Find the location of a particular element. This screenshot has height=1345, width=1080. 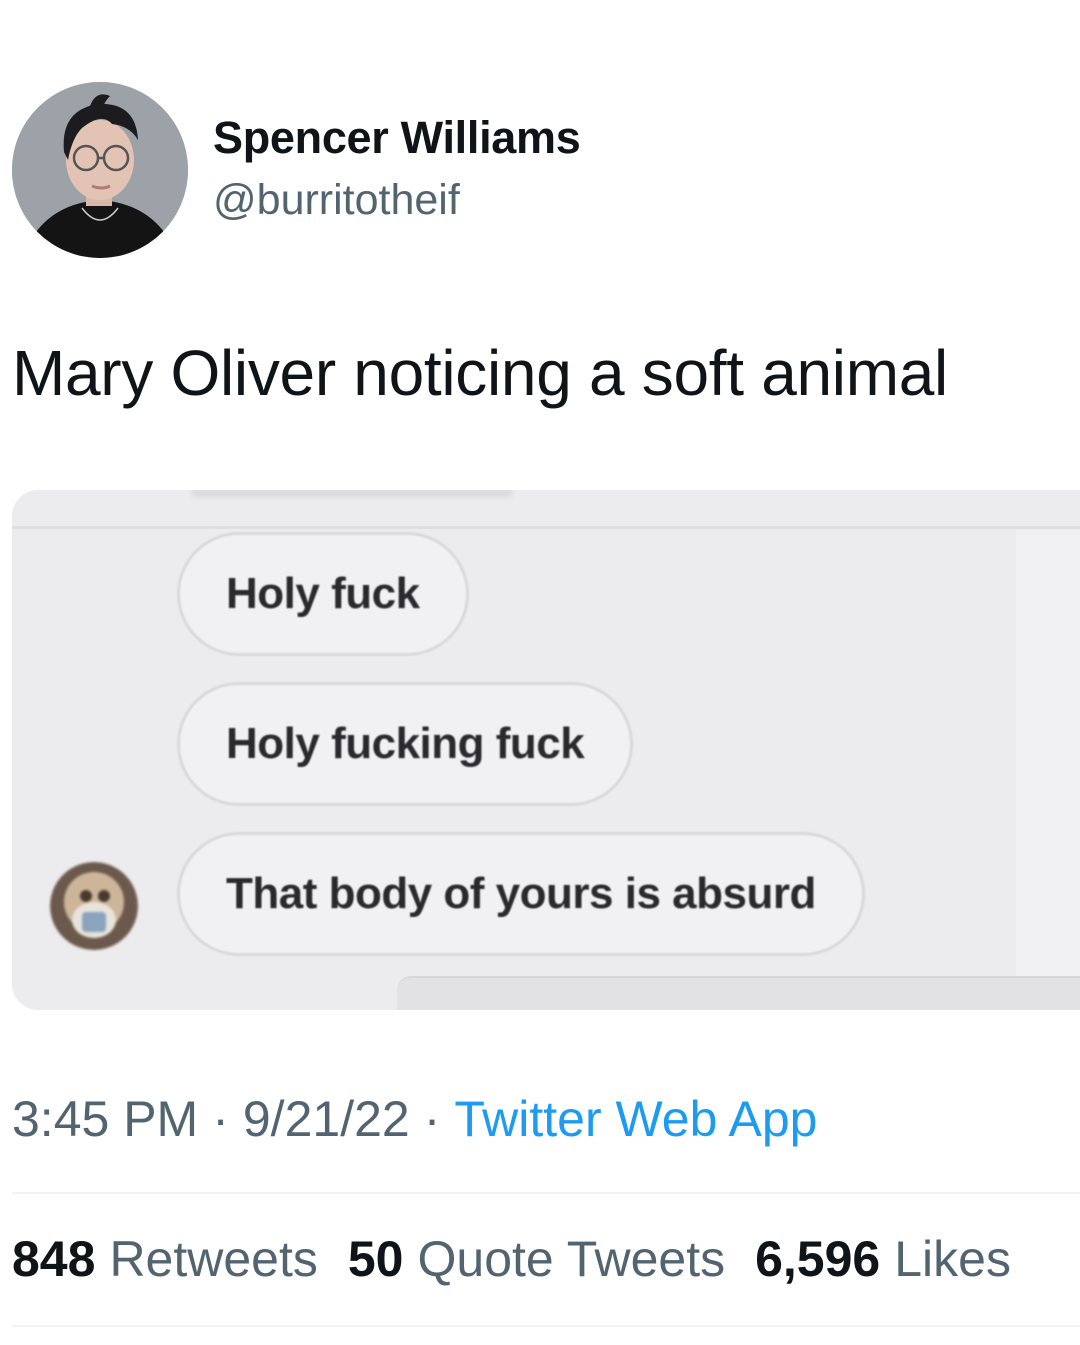

tweet-date: 9/21/22 is located at coordinates (326, 1119).